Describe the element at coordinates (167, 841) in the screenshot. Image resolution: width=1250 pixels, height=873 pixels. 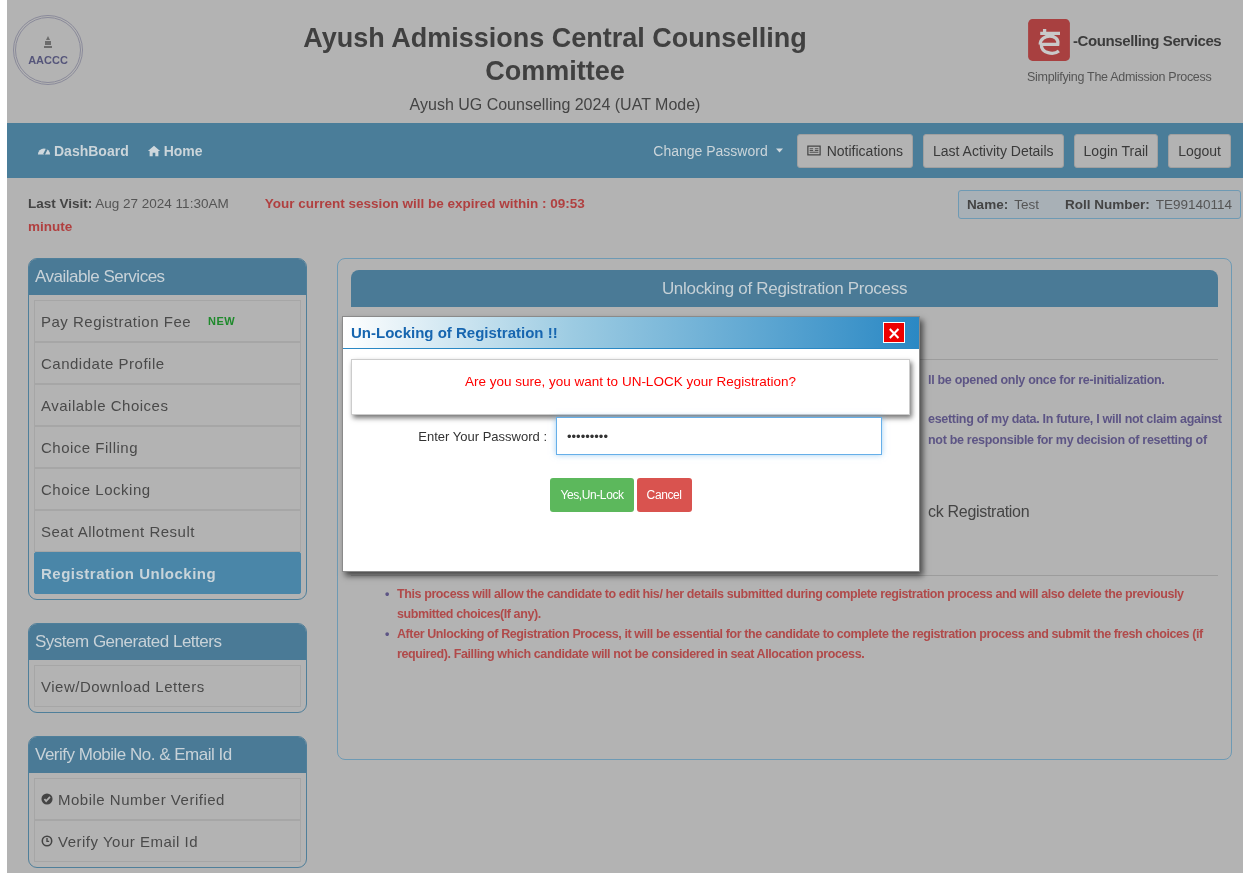
I see `sidebar-item: Verify Your Email Id` at that location.